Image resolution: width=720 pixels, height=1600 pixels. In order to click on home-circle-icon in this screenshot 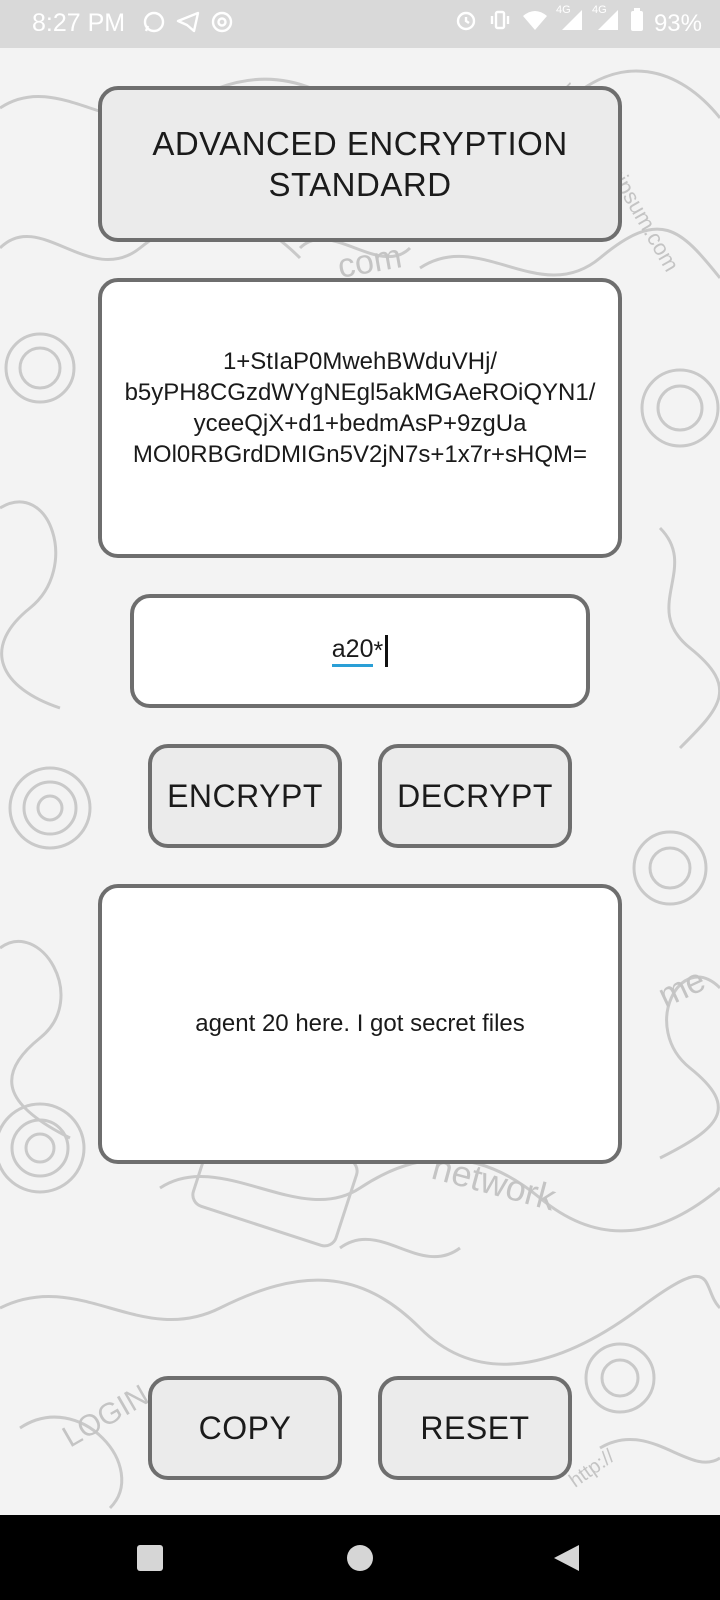, I will do `click(360, 1557)`.